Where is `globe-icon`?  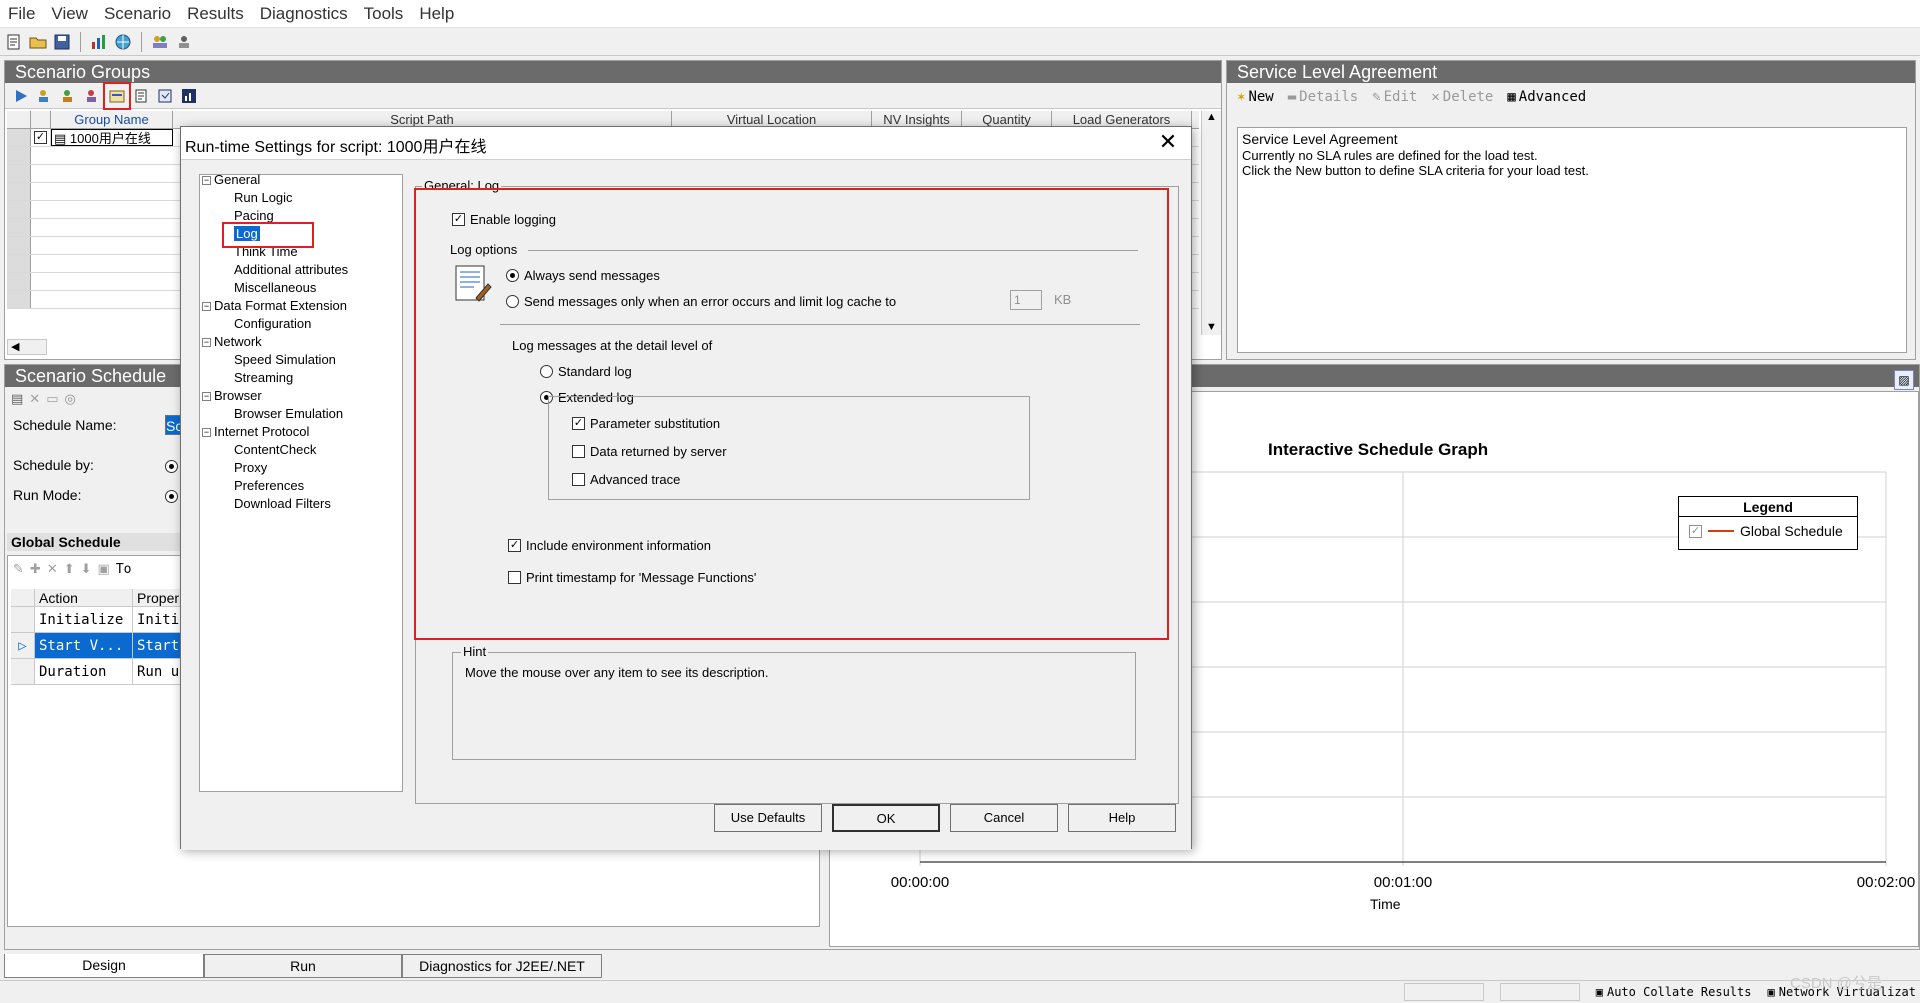
globe-icon is located at coordinates (123, 42).